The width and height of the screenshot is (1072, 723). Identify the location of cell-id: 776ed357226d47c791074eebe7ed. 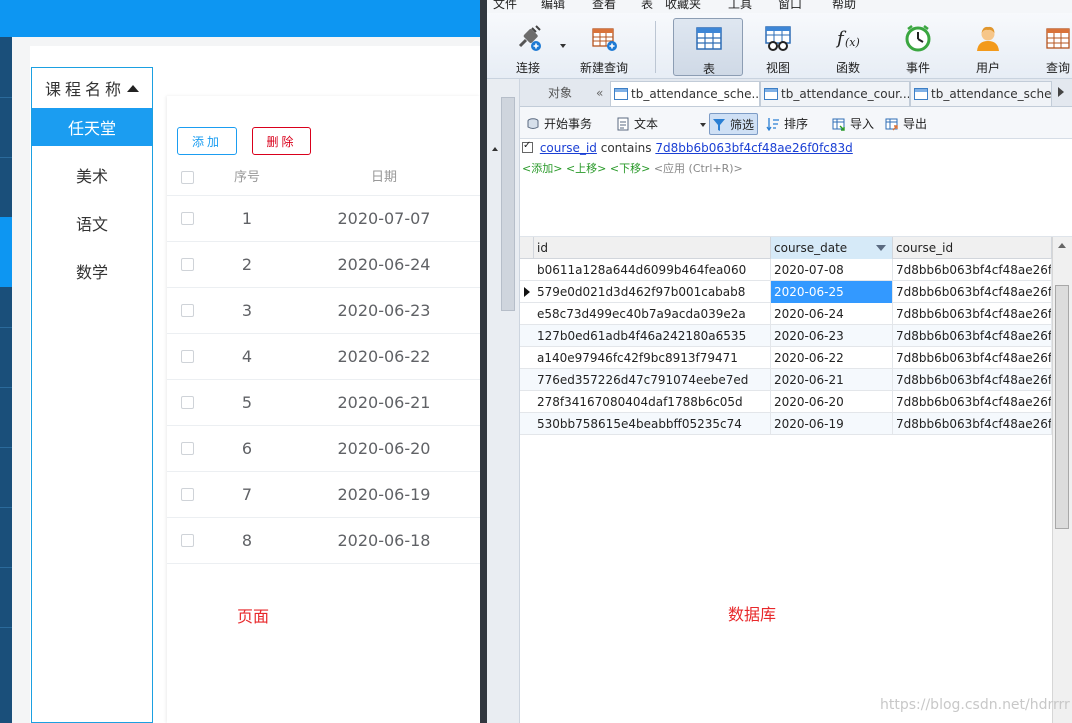
(652, 380).